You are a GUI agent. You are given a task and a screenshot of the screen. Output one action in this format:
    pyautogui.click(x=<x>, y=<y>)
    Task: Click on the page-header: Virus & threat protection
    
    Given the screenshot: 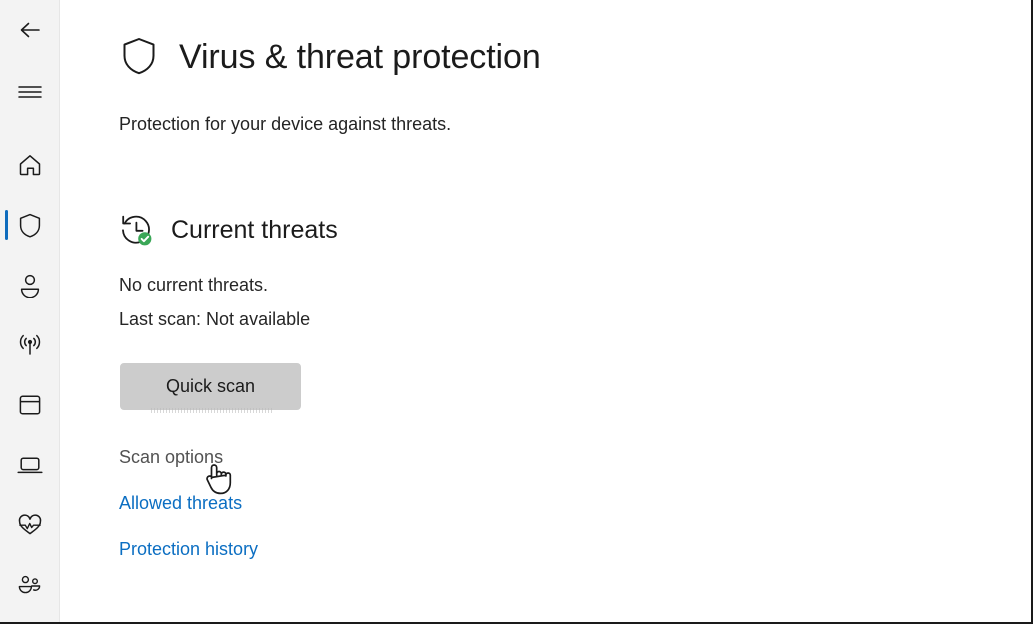 What is the action you would take?
    pyautogui.click(x=330, y=57)
    